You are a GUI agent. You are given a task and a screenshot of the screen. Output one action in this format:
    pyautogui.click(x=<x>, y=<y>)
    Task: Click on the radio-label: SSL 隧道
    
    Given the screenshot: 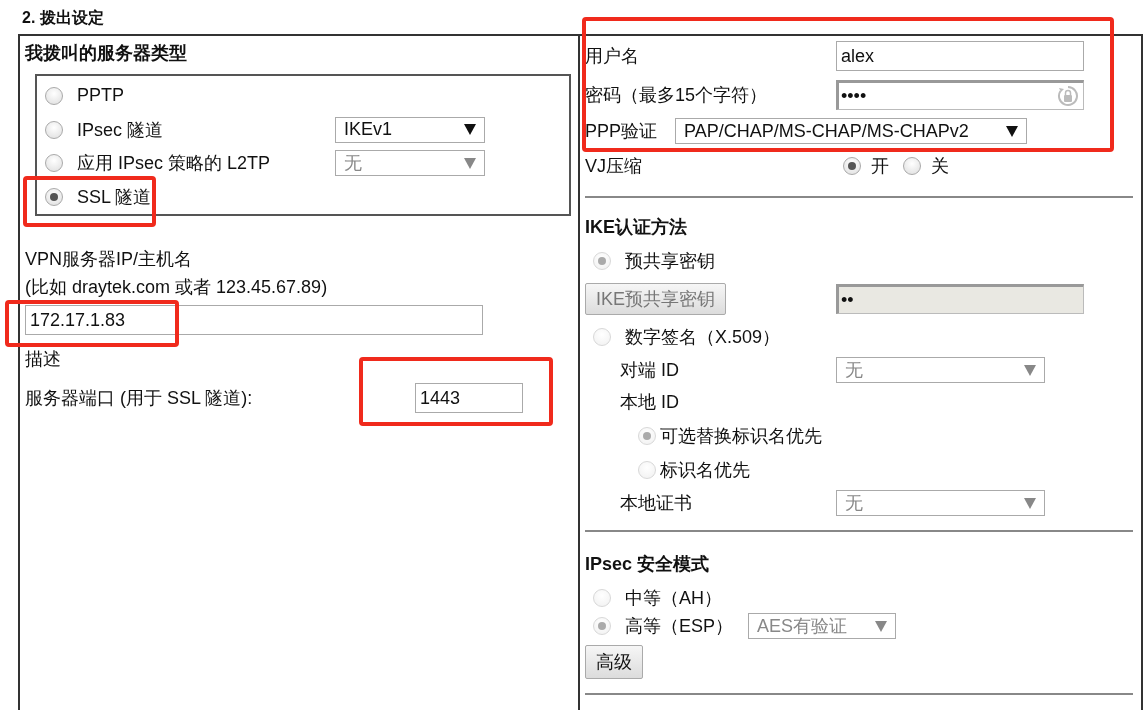 What is the action you would take?
    pyautogui.click(x=114, y=198)
    